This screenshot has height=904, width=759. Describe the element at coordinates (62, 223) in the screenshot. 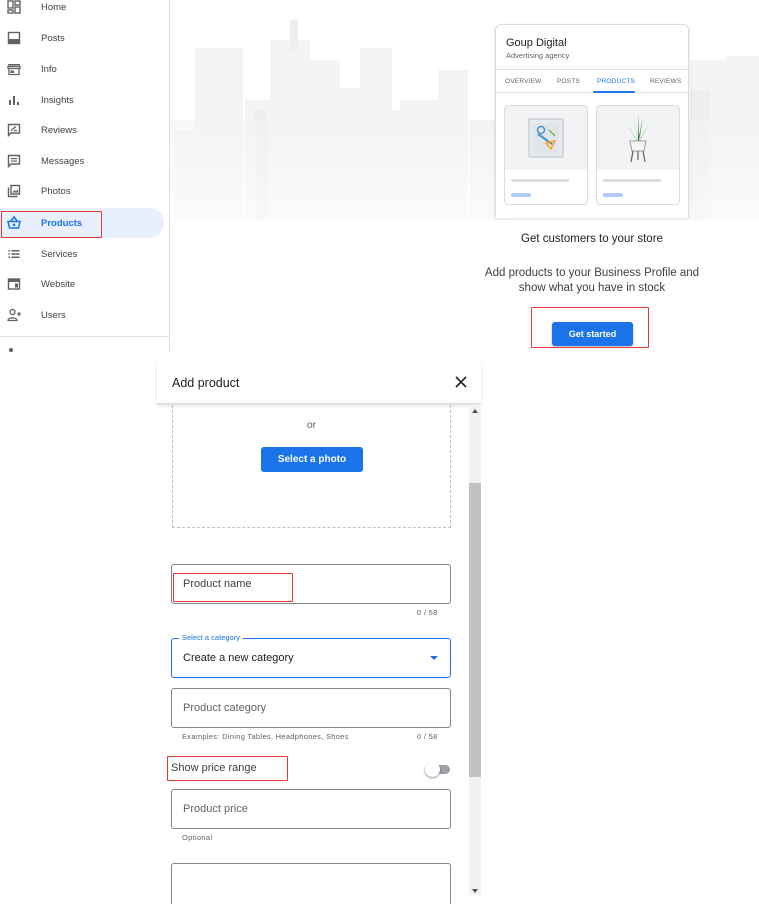

I see `sidebar-item-label: Products` at that location.